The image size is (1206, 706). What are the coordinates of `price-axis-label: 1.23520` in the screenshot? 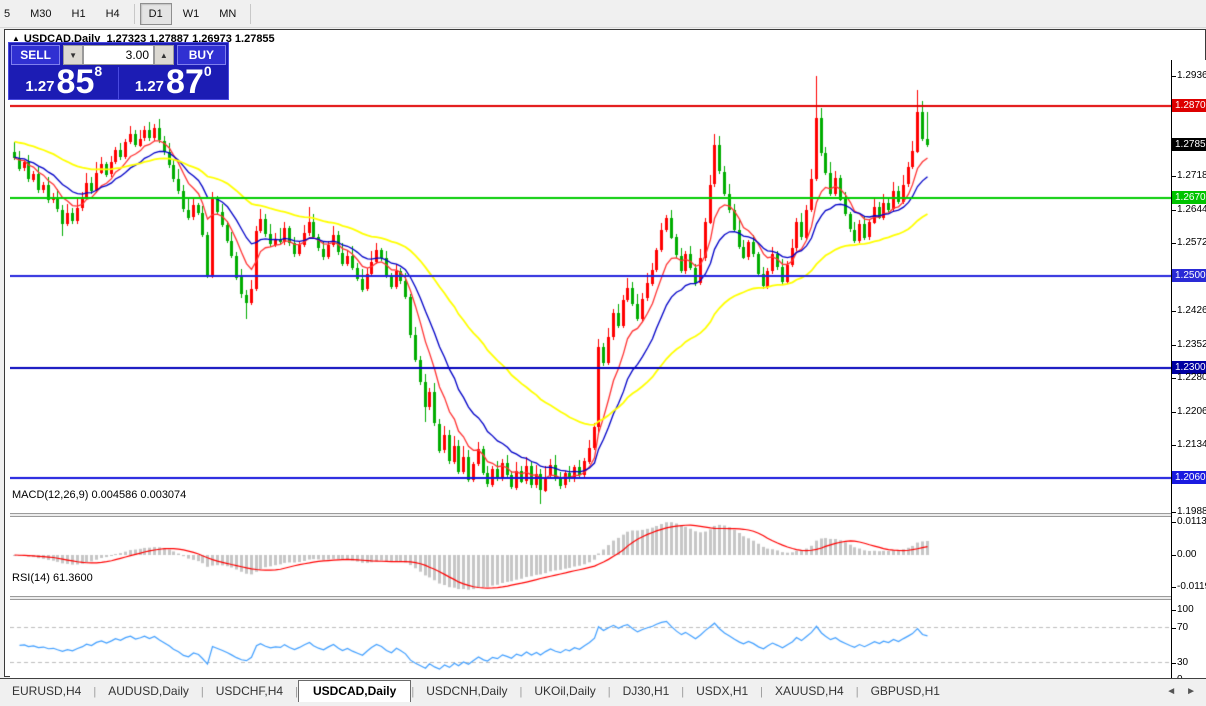 It's located at (1191, 344).